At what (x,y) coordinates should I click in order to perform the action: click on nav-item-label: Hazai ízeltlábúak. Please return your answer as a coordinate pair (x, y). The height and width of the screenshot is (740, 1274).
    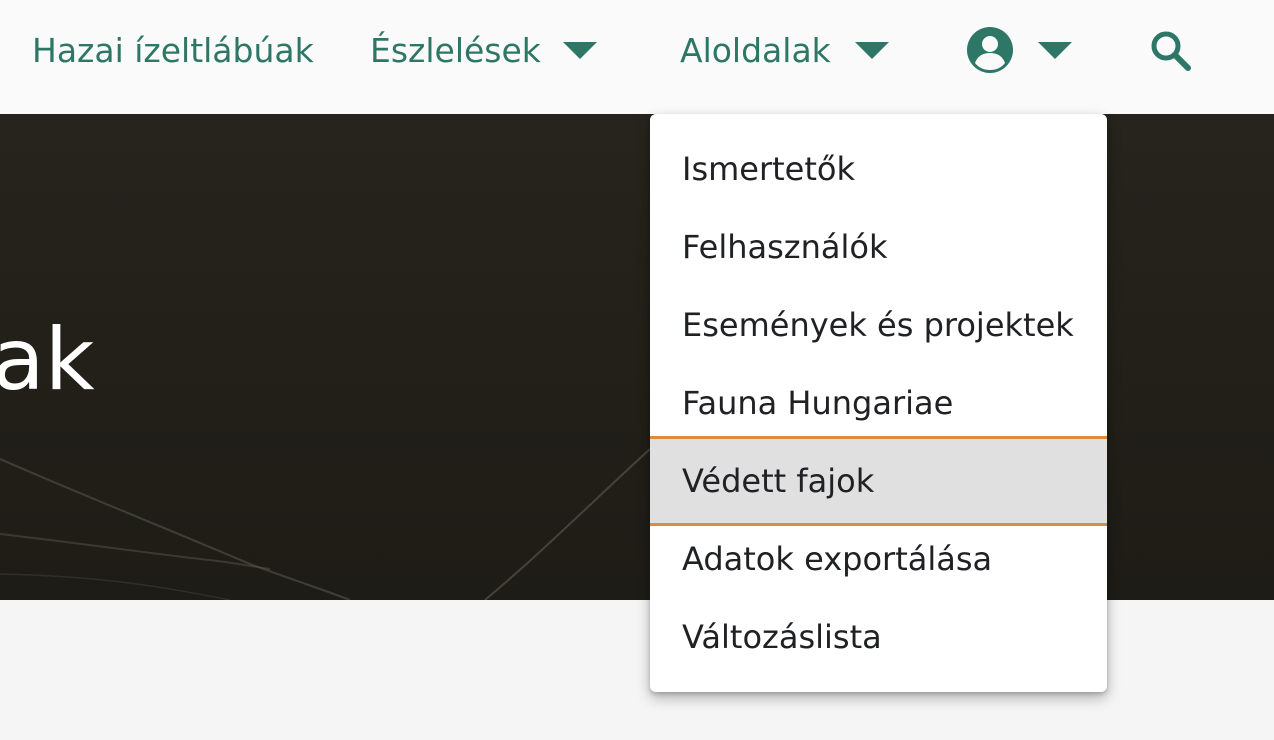
    Looking at the image, I should click on (173, 50).